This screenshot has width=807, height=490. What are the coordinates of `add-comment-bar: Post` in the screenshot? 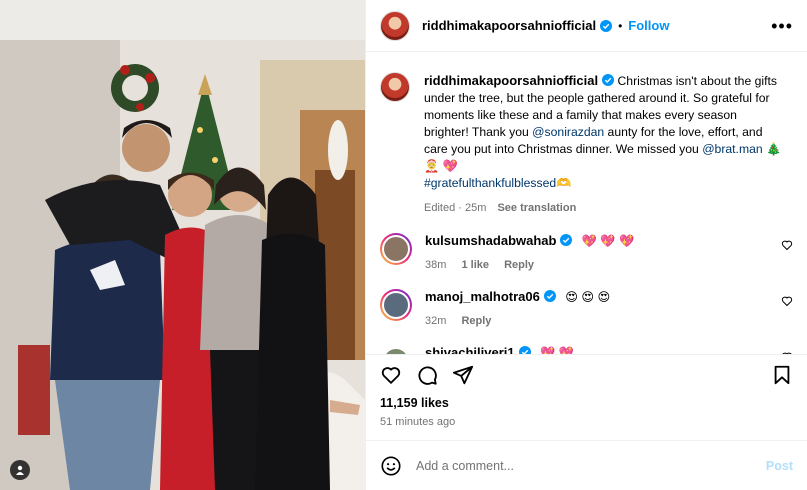 It's located at (586, 465).